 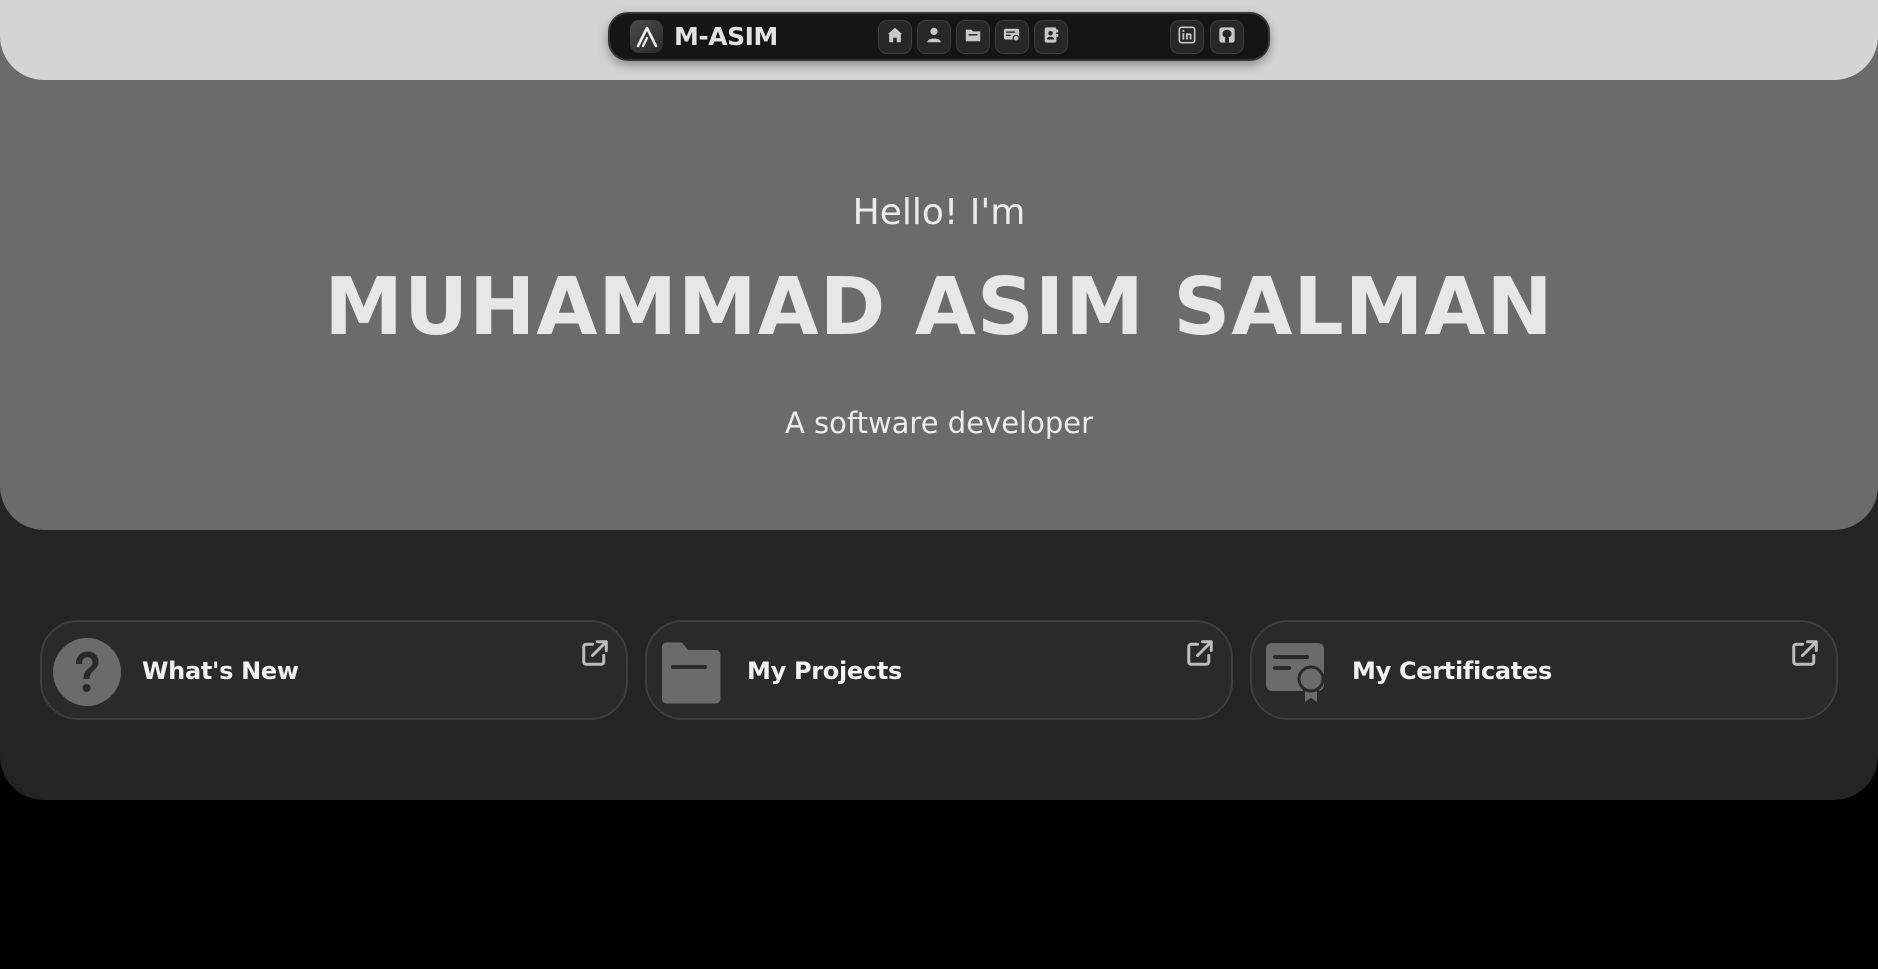 I want to click on about-button, so click(x=934, y=37).